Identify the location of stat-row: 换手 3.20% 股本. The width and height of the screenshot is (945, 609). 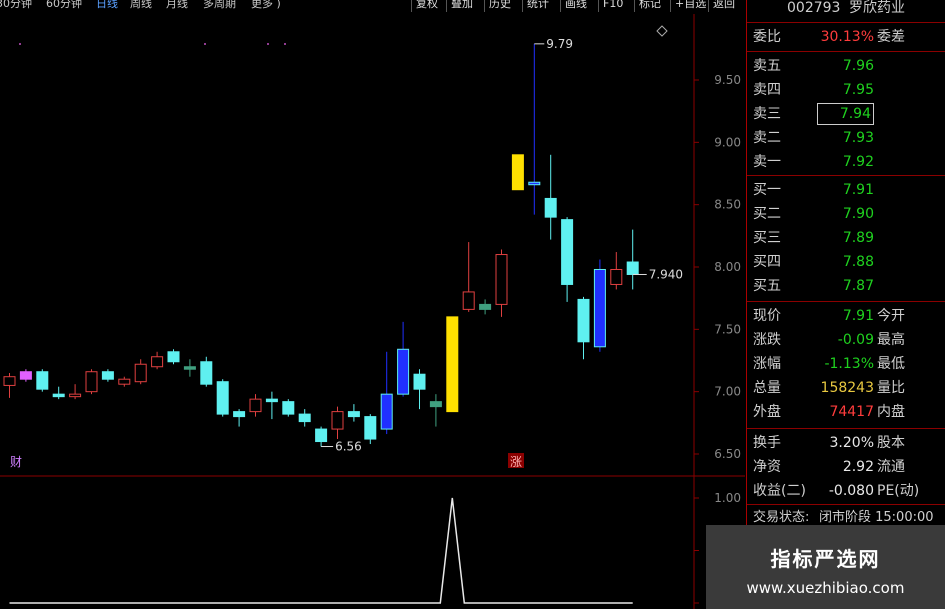
(846, 443).